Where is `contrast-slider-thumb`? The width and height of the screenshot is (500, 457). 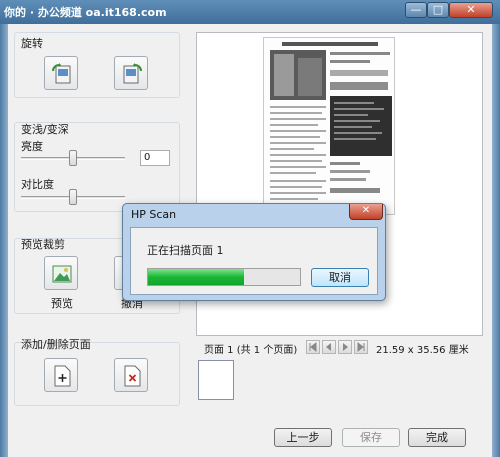 contrast-slider-thumb is located at coordinates (73, 197).